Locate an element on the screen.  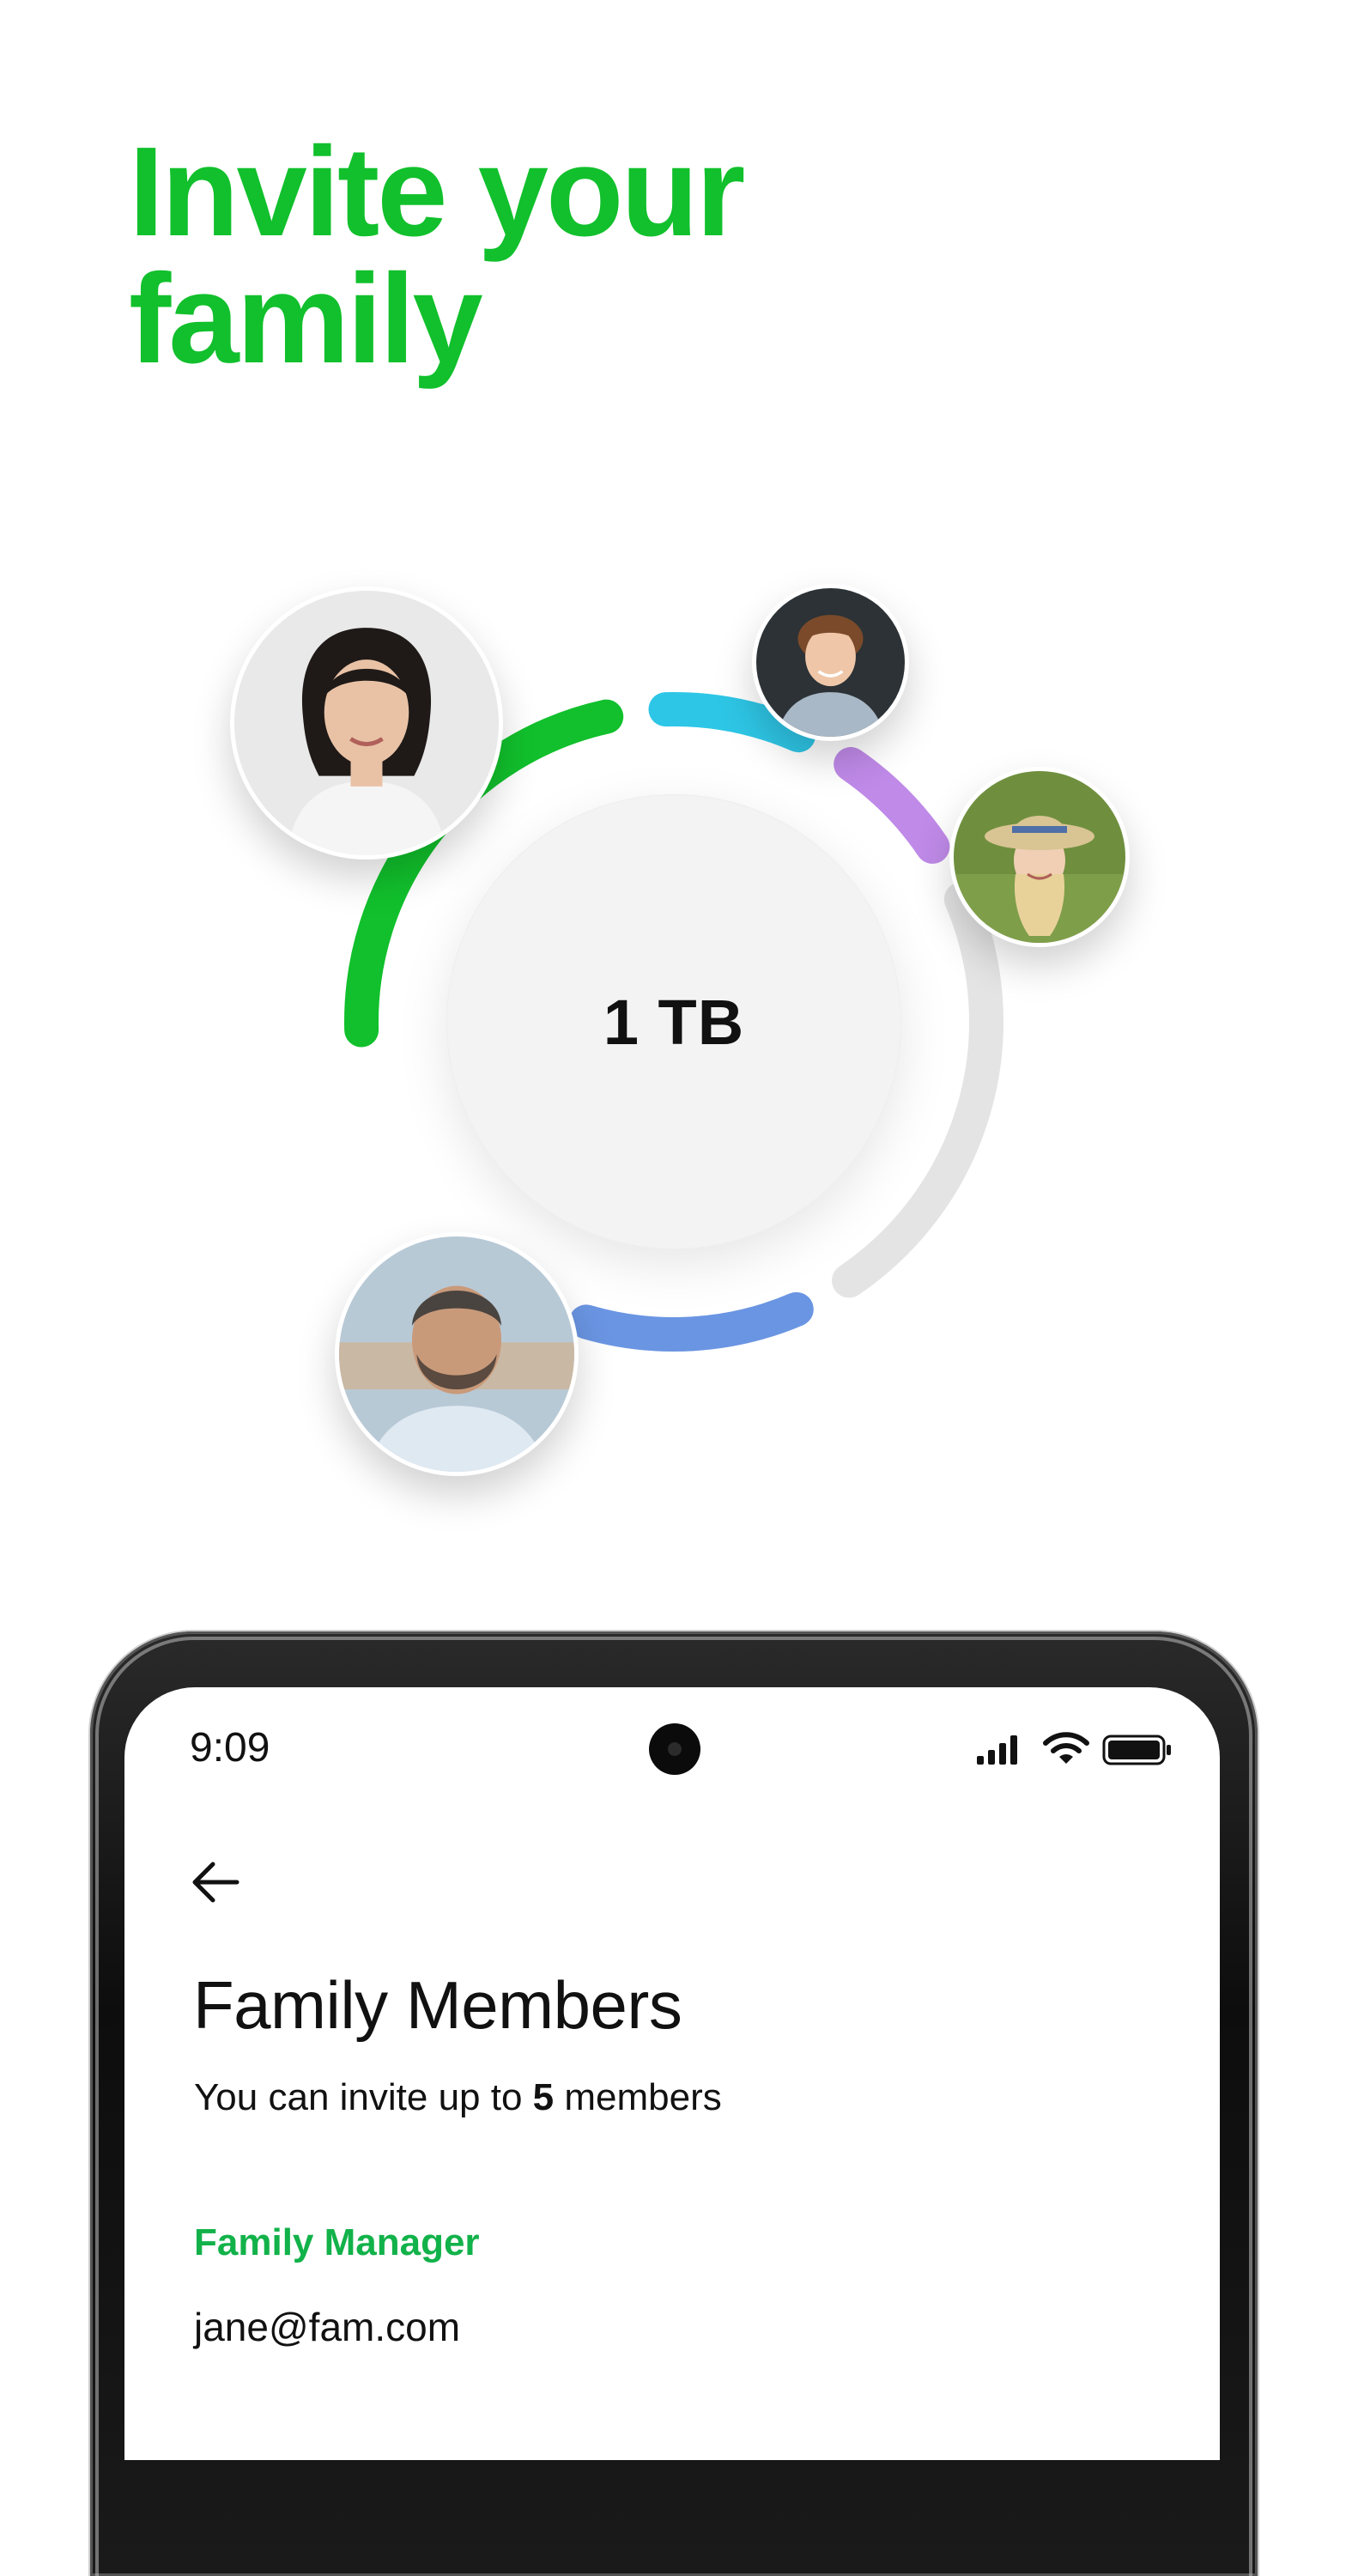
status-bar-time: 9:09 is located at coordinates (230, 1748).